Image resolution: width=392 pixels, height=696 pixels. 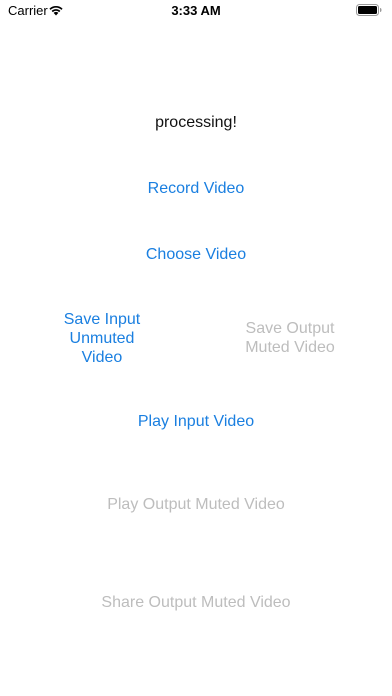 What do you see at coordinates (196, 254) in the screenshot?
I see `choose-video-button: Choose Video` at bounding box center [196, 254].